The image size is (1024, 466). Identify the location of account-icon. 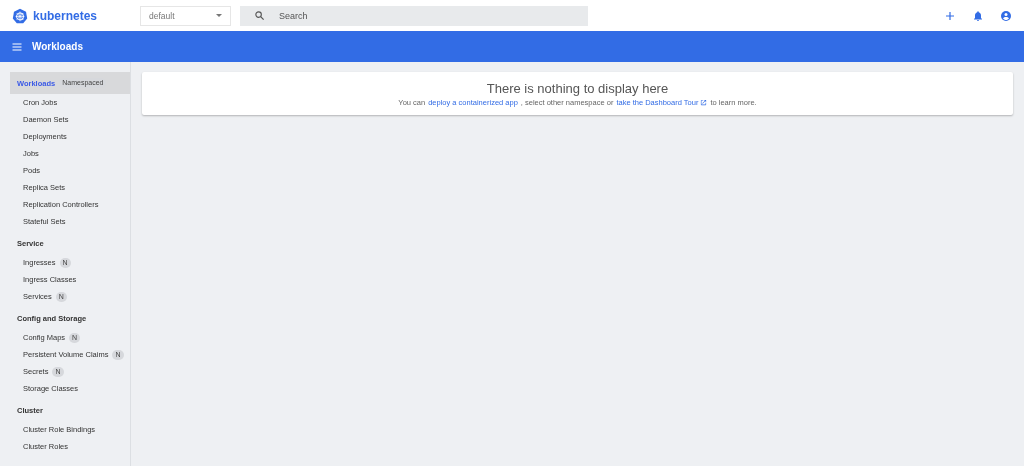
(1006, 15).